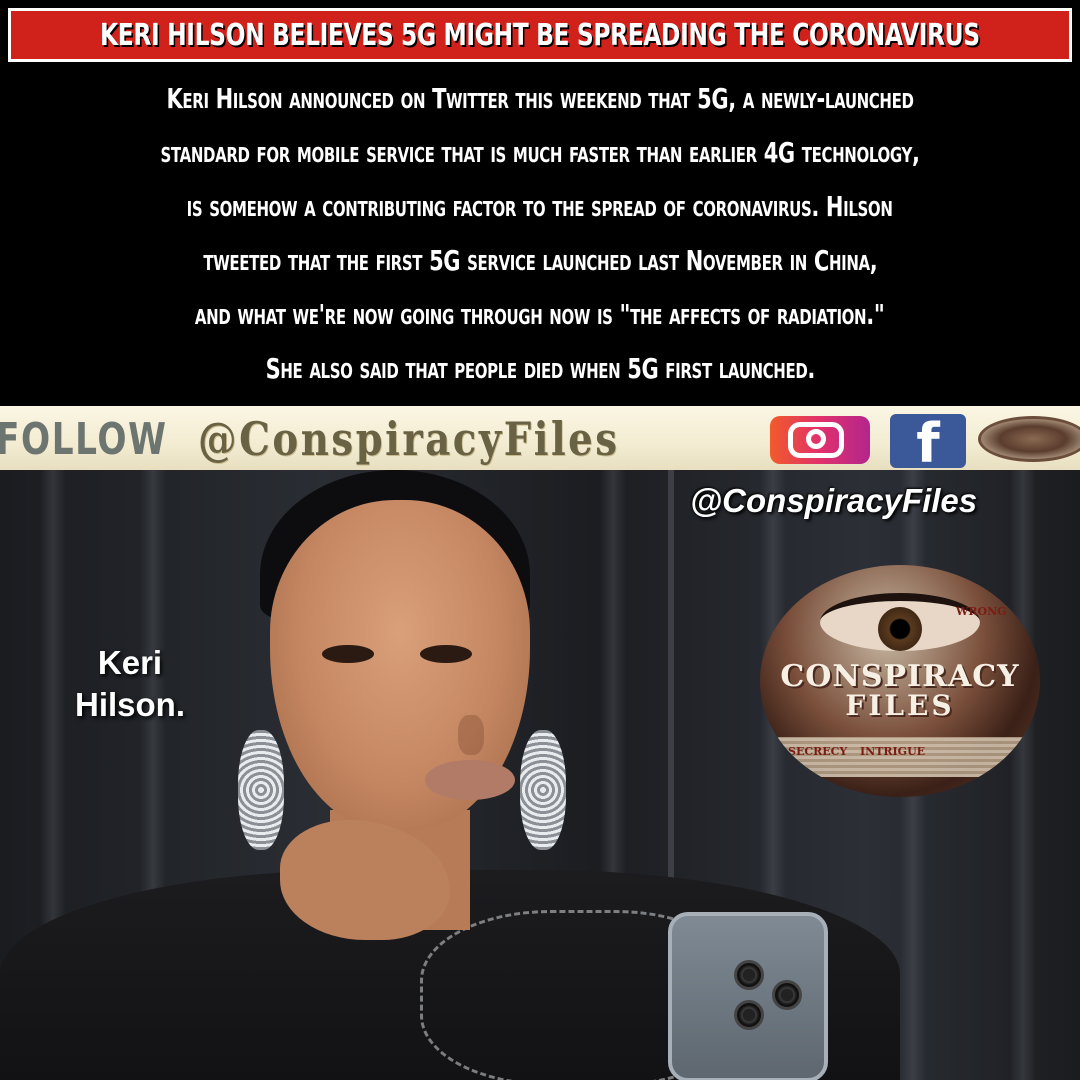  Describe the element at coordinates (981, 611) in the screenshot. I see `logo-word-wrong: WRONG` at that location.